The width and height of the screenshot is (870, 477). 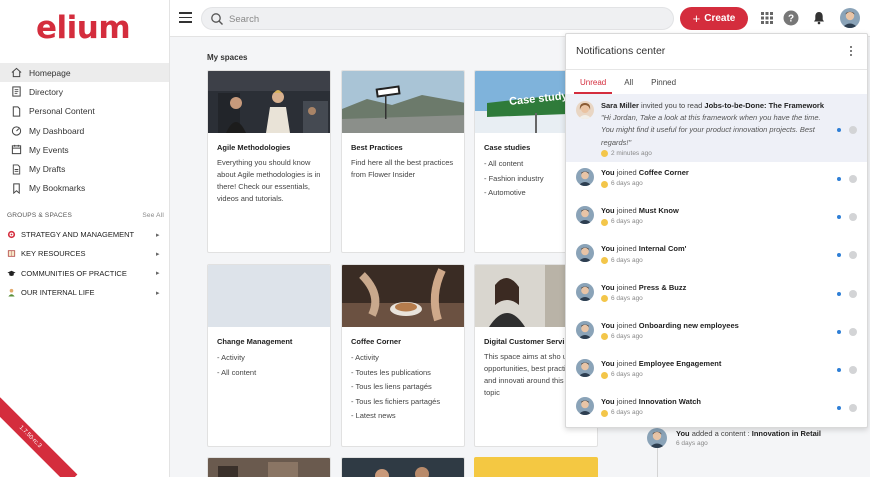 What do you see at coordinates (84, 73) in the screenshot?
I see `sidebar-item-homepage: Homepage` at bounding box center [84, 73].